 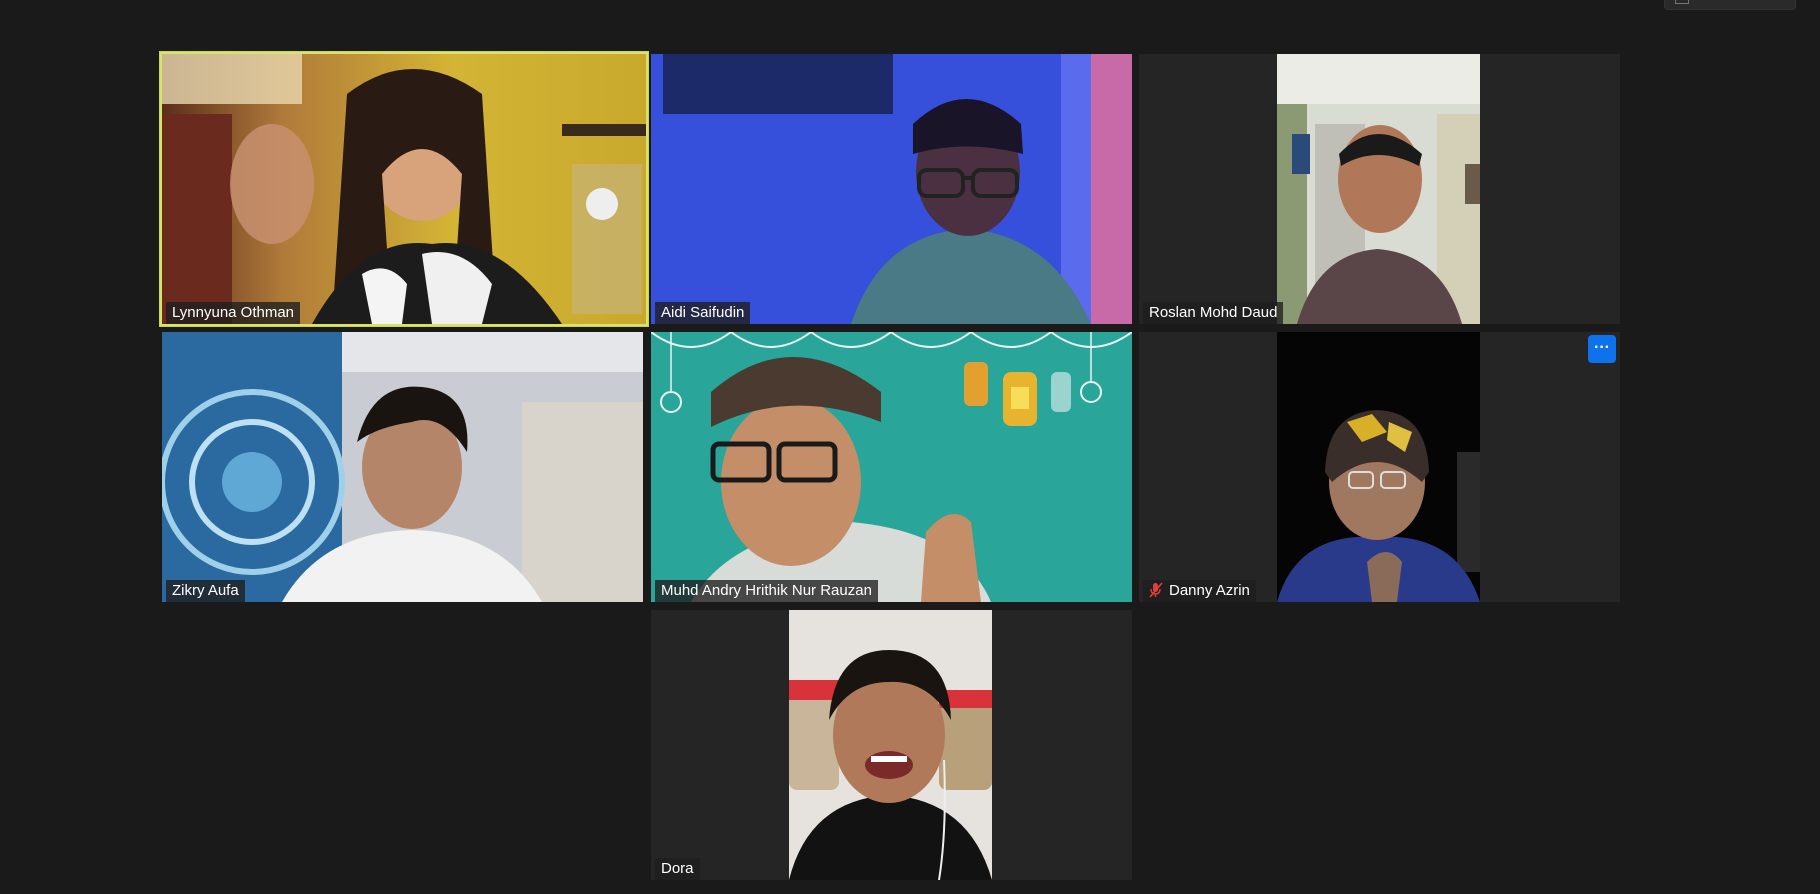 What do you see at coordinates (1156, 590) in the screenshot?
I see `microphone-muted-icon` at bounding box center [1156, 590].